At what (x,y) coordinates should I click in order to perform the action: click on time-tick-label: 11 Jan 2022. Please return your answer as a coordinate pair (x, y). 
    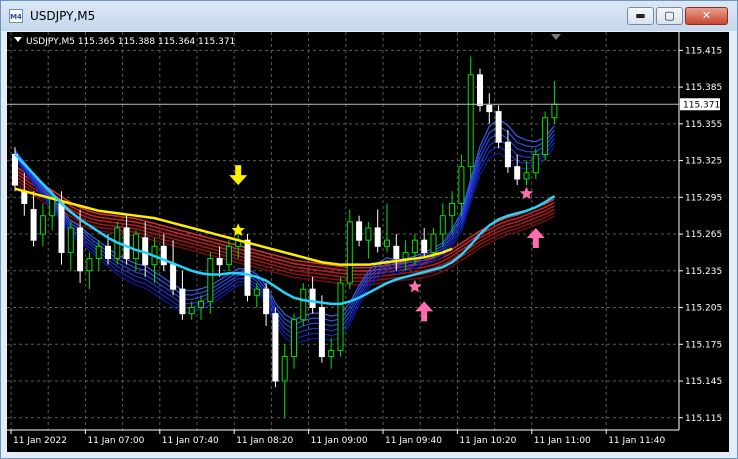
    Looking at the image, I should click on (40, 441).